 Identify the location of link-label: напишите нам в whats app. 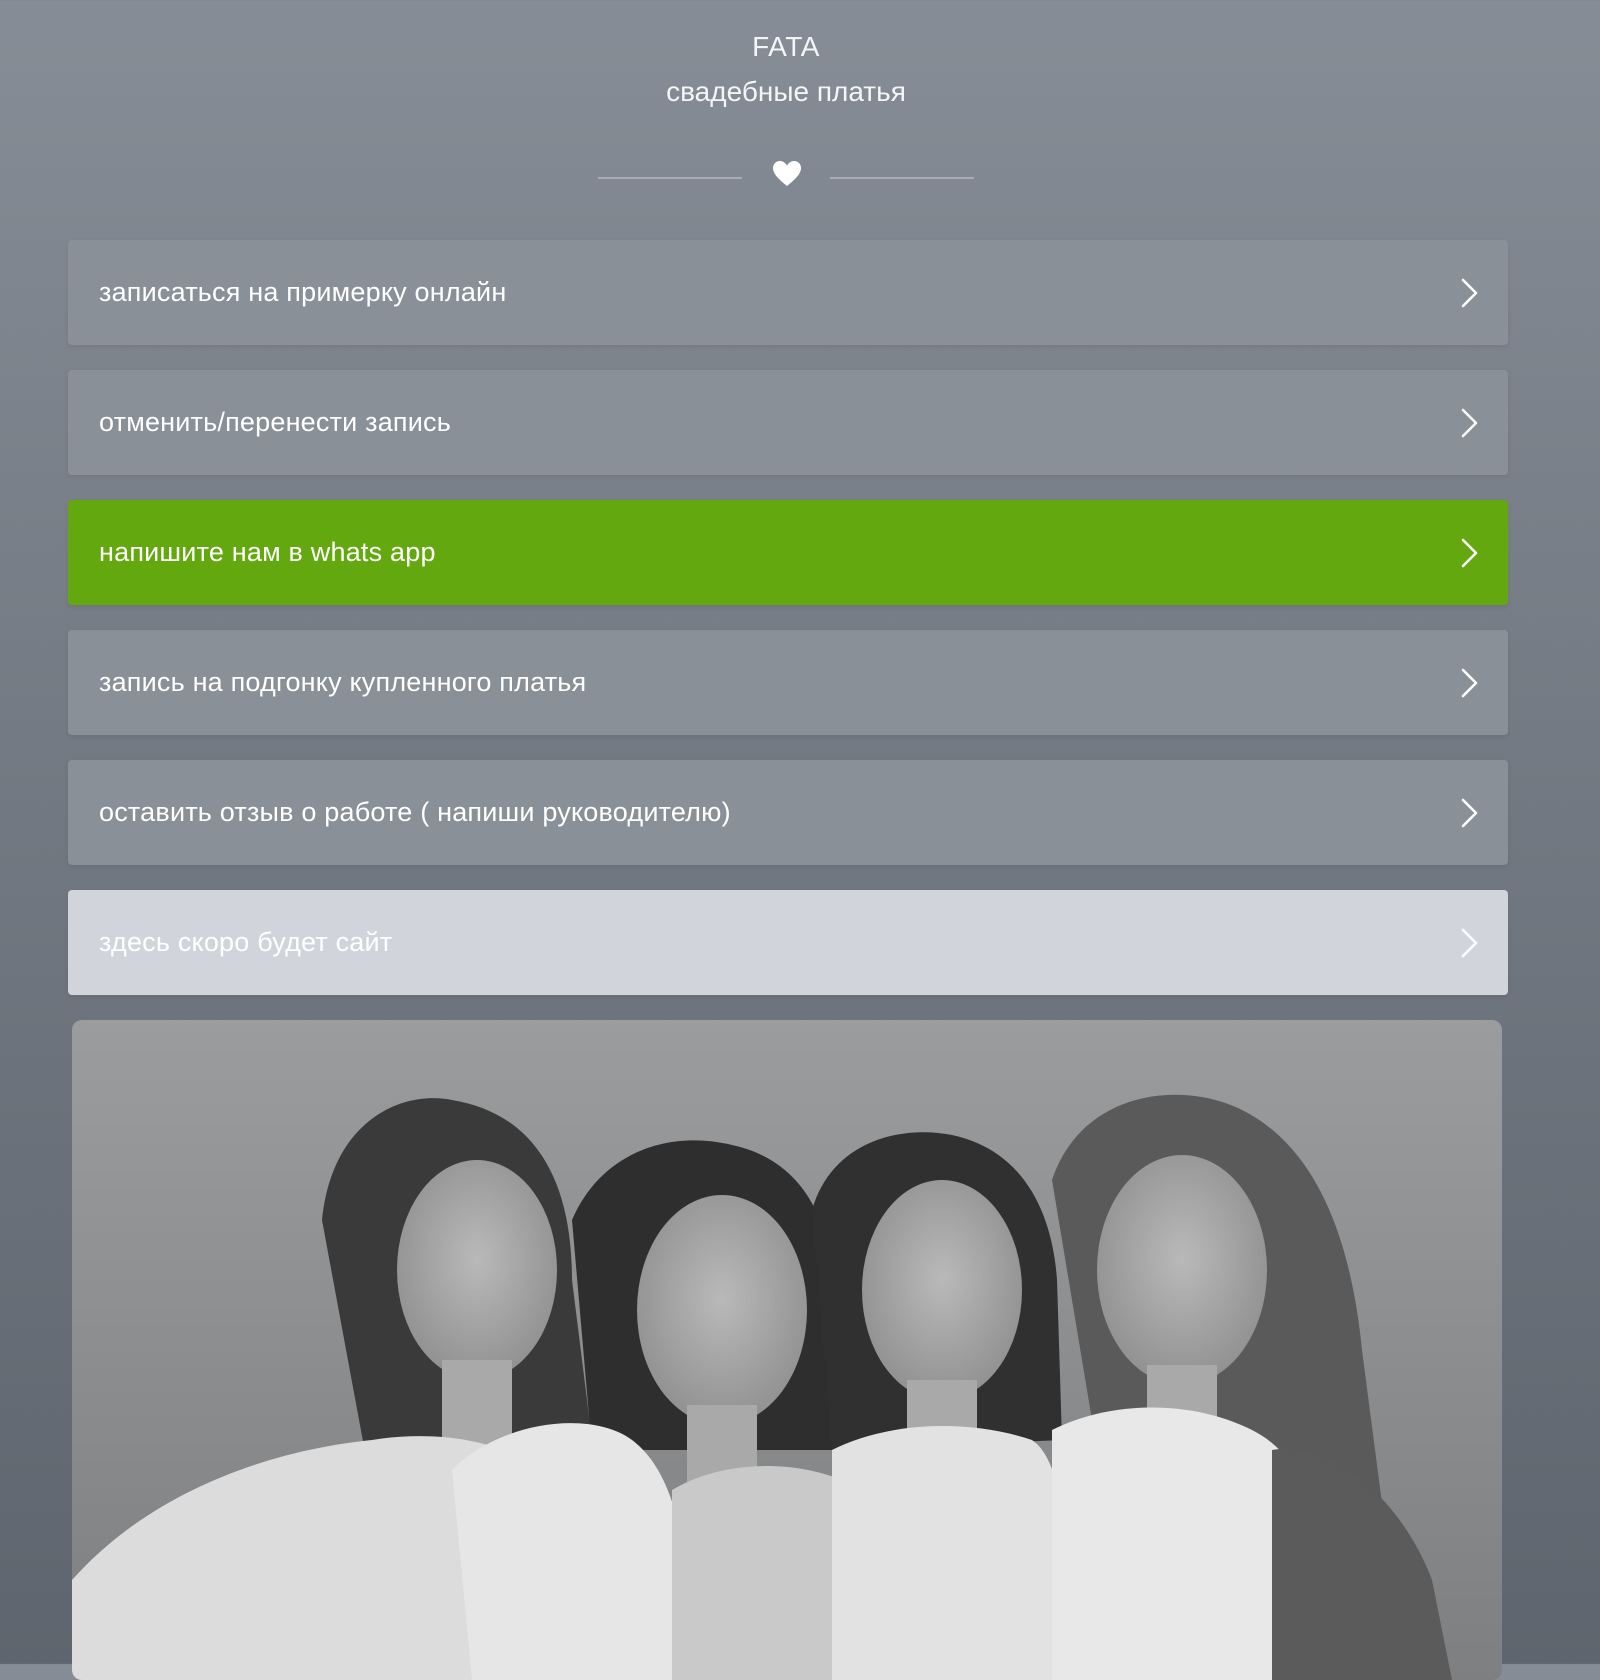
(267, 552).